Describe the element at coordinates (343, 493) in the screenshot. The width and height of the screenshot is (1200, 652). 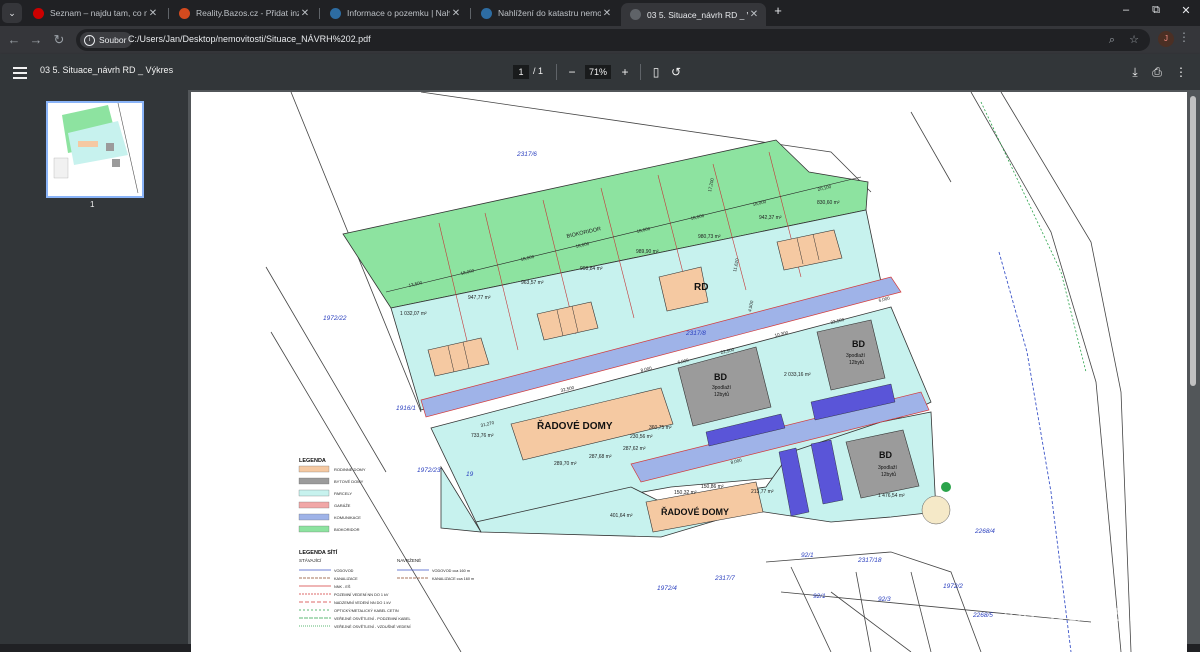
I see `legend-label: PARCELY` at that location.